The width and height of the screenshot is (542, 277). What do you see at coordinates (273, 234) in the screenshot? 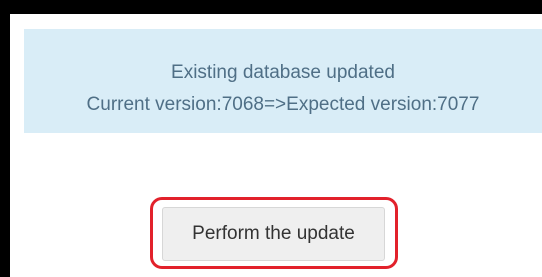
I see `perform-update-button: Perform the update` at bounding box center [273, 234].